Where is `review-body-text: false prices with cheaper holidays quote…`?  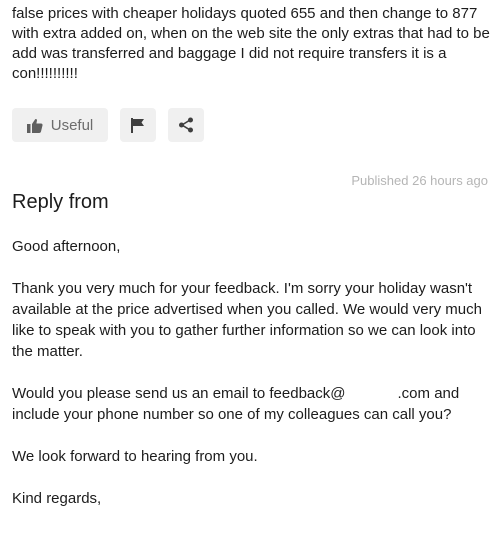
review-body-text: false prices with cheaper holidays quote… is located at coordinates (251, 43).